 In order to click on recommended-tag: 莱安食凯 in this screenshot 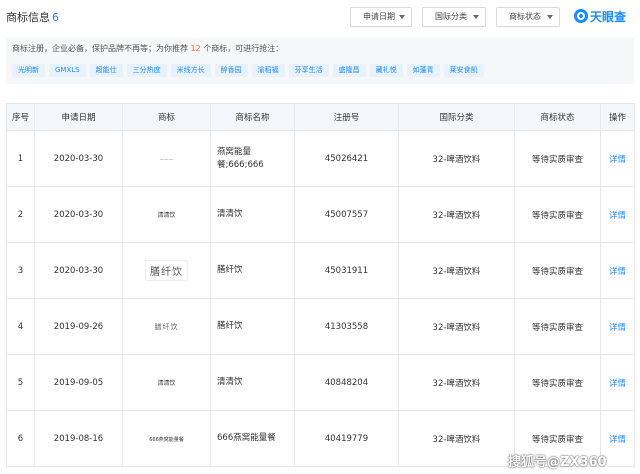, I will do `click(463, 70)`.